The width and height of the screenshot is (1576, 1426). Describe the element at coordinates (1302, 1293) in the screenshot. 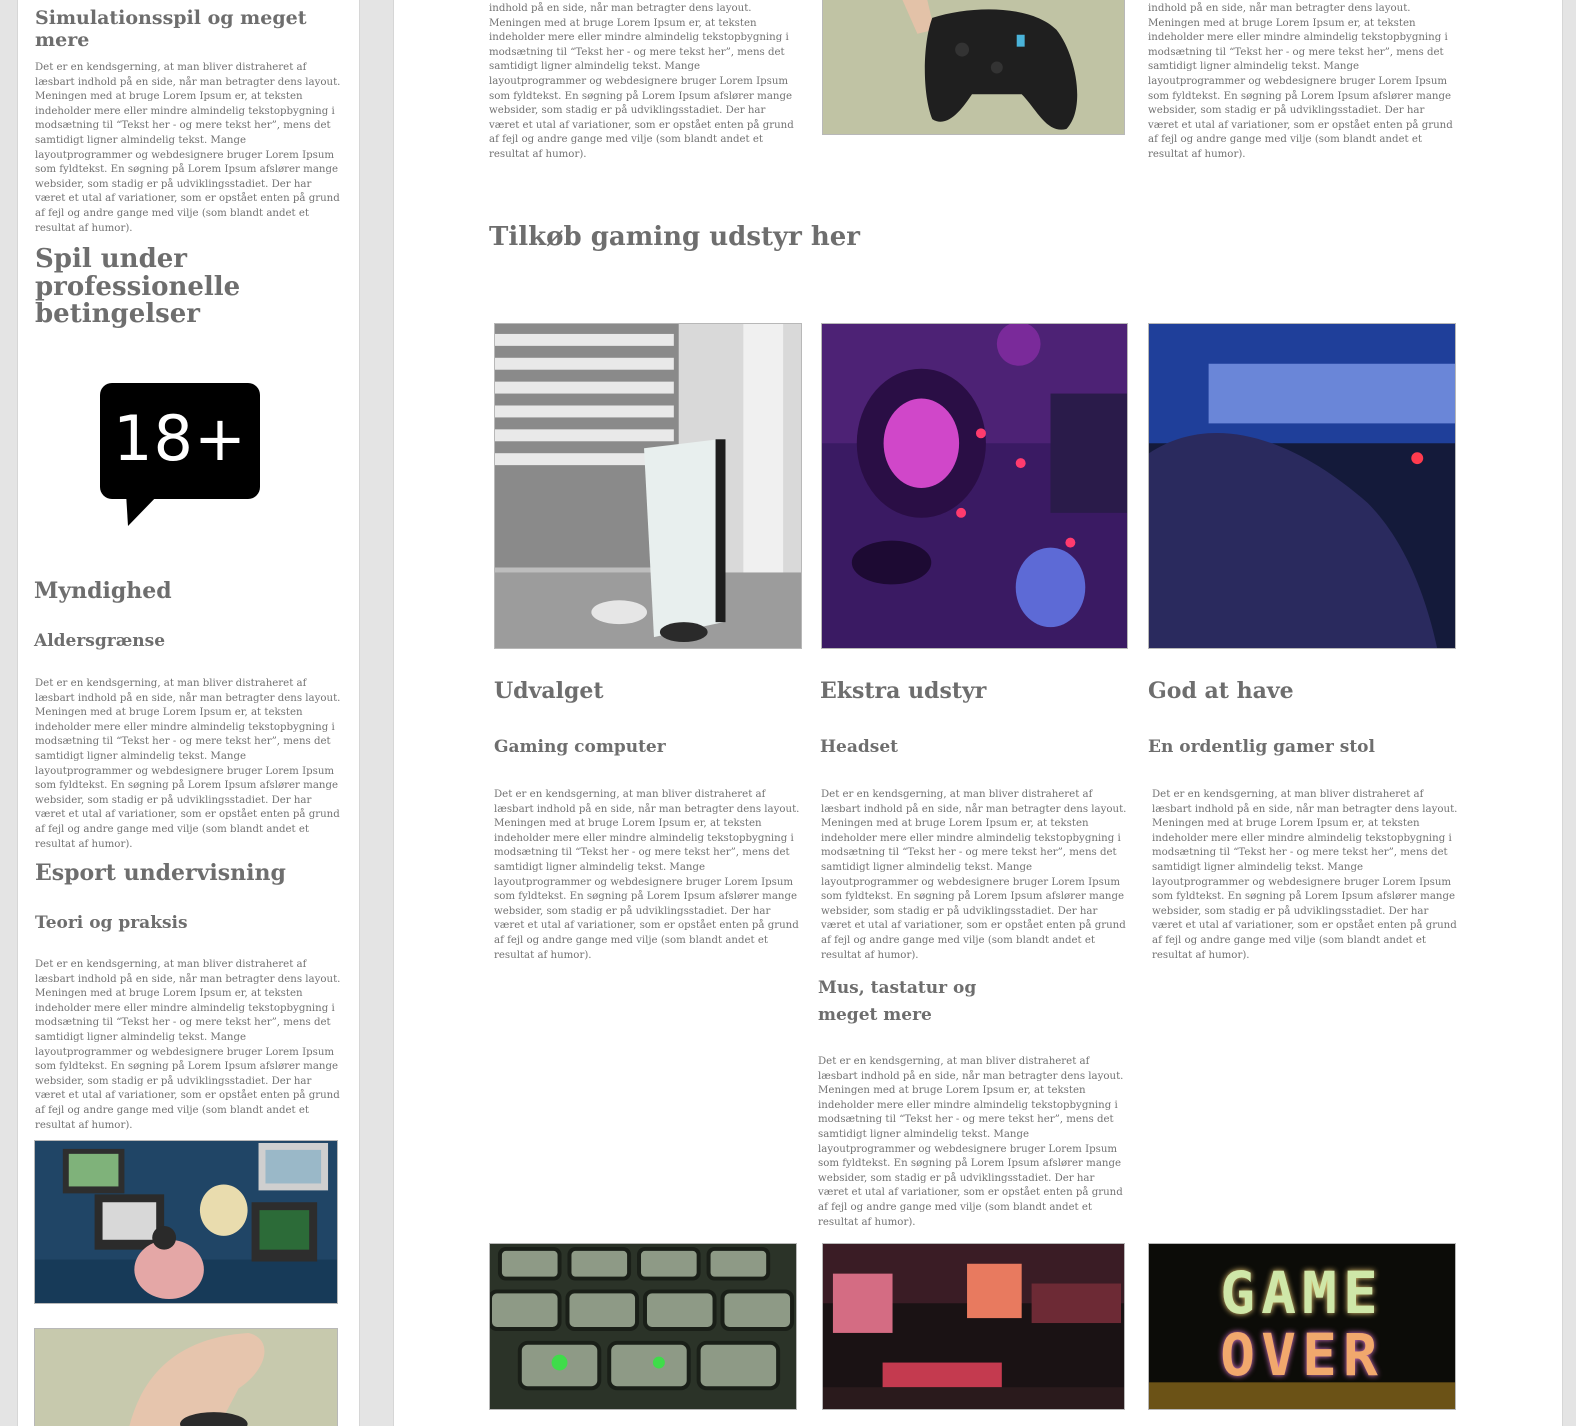

I see `game-over-line-1: GAME` at that location.